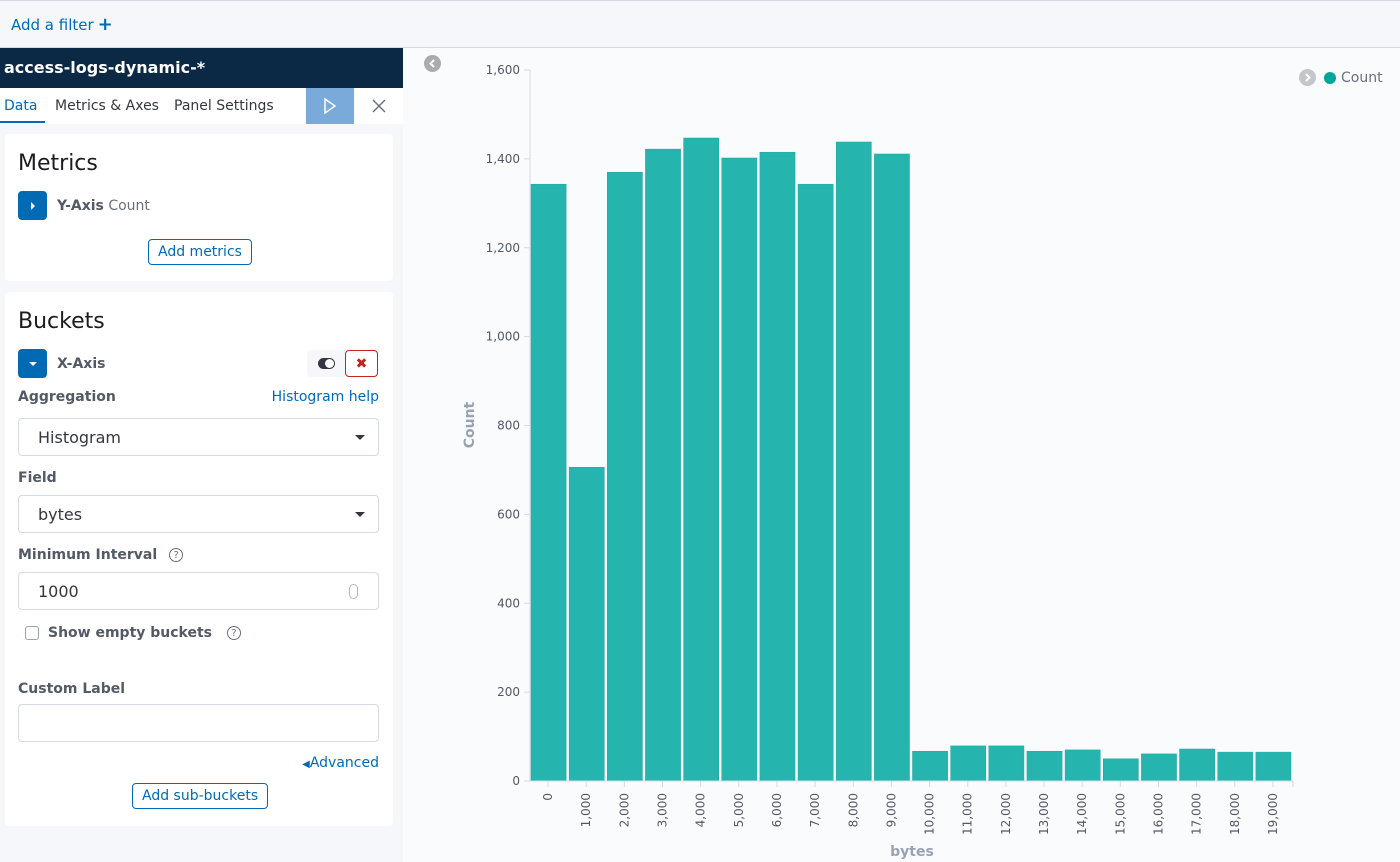 The width and height of the screenshot is (1400, 862). What do you see at coordinates (1120, 814) in the screenshot?
I see `x-tick-label: 15,000` at bounding box center [1120, 814].